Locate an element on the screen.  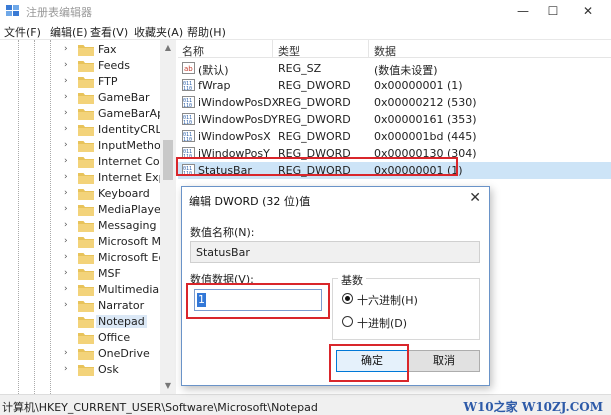
radio-dec-icon is located at coordinates (347, 321).